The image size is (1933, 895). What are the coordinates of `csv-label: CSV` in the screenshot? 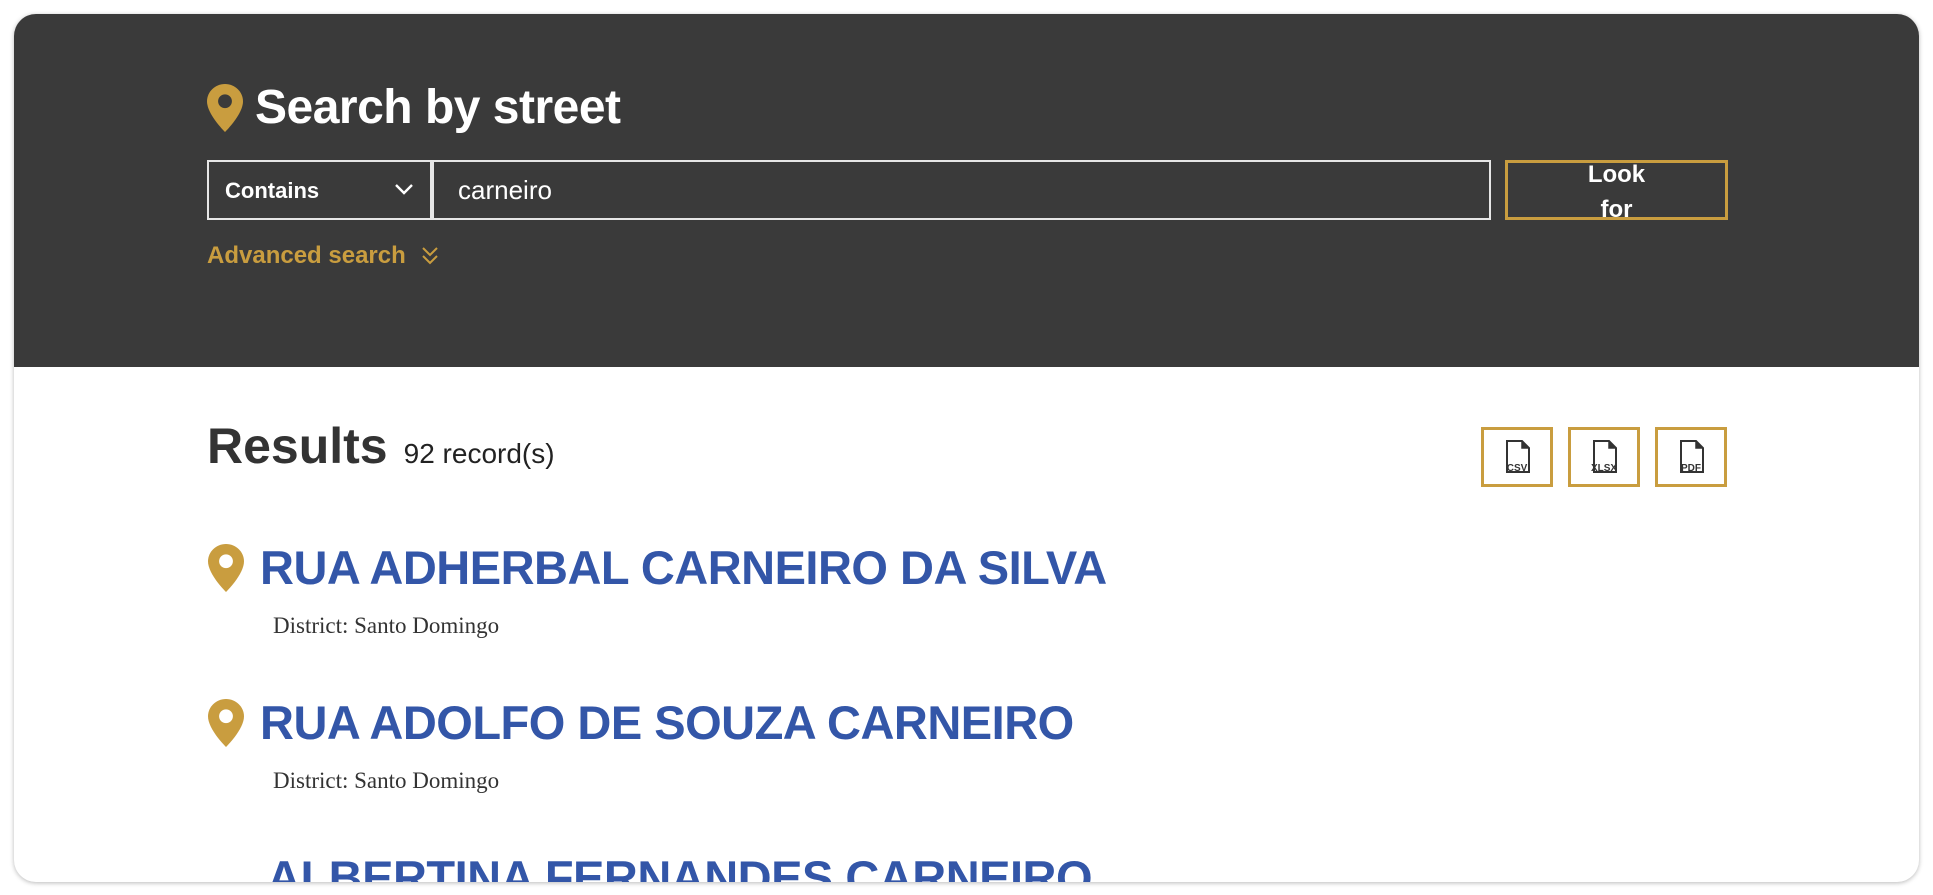 It's located at (1517, 468).